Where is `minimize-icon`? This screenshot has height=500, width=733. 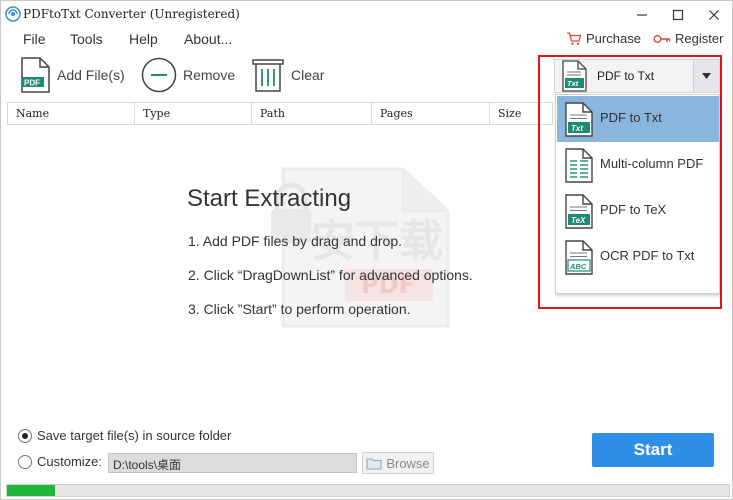 minimize-icon is located at coordinates (642, 15).